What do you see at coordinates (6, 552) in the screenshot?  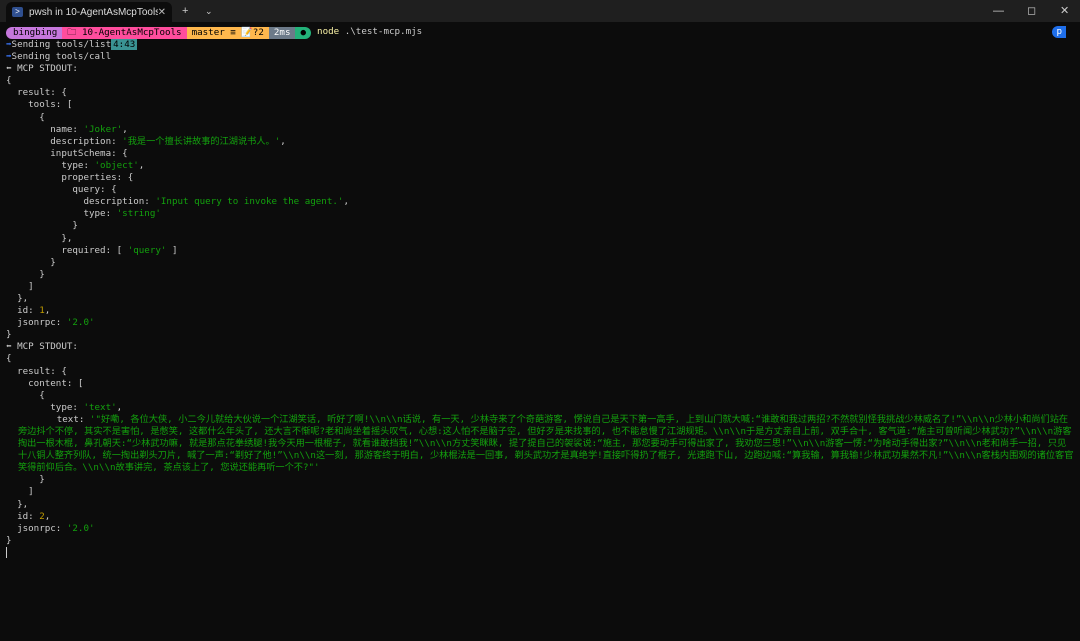 I see `text-cursor` at bounding box center [6, 552].